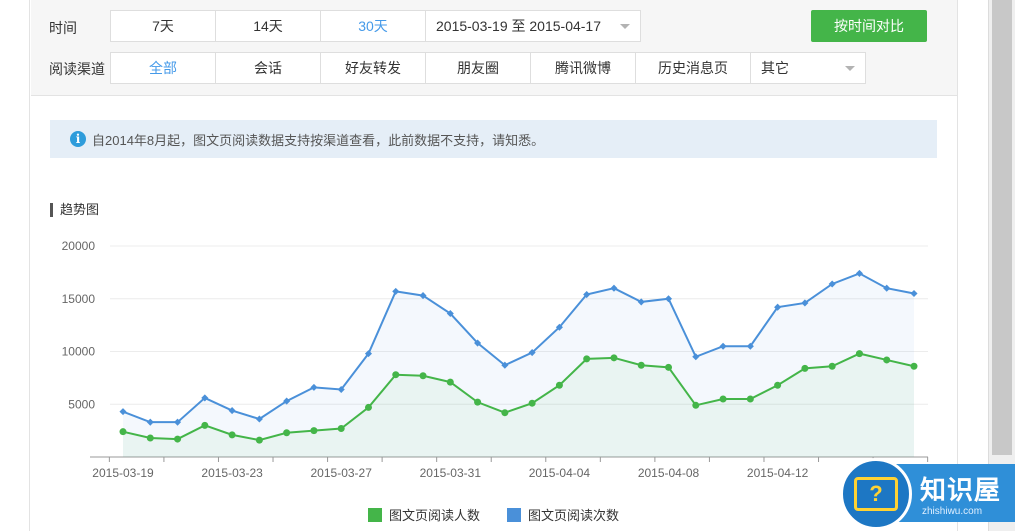  Describe the element at coordinates (478, 68) in the screenshot. I see `channel-option-moments: 朋友圈` at that location.